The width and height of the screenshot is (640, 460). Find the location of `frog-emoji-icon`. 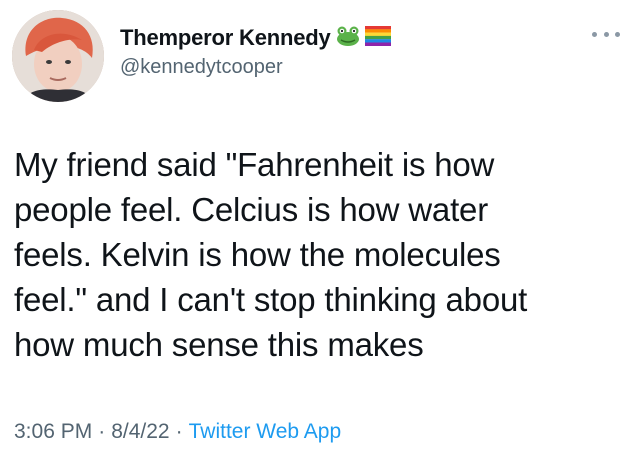

frog-emoji-icon is located at coordinates (348, 38).